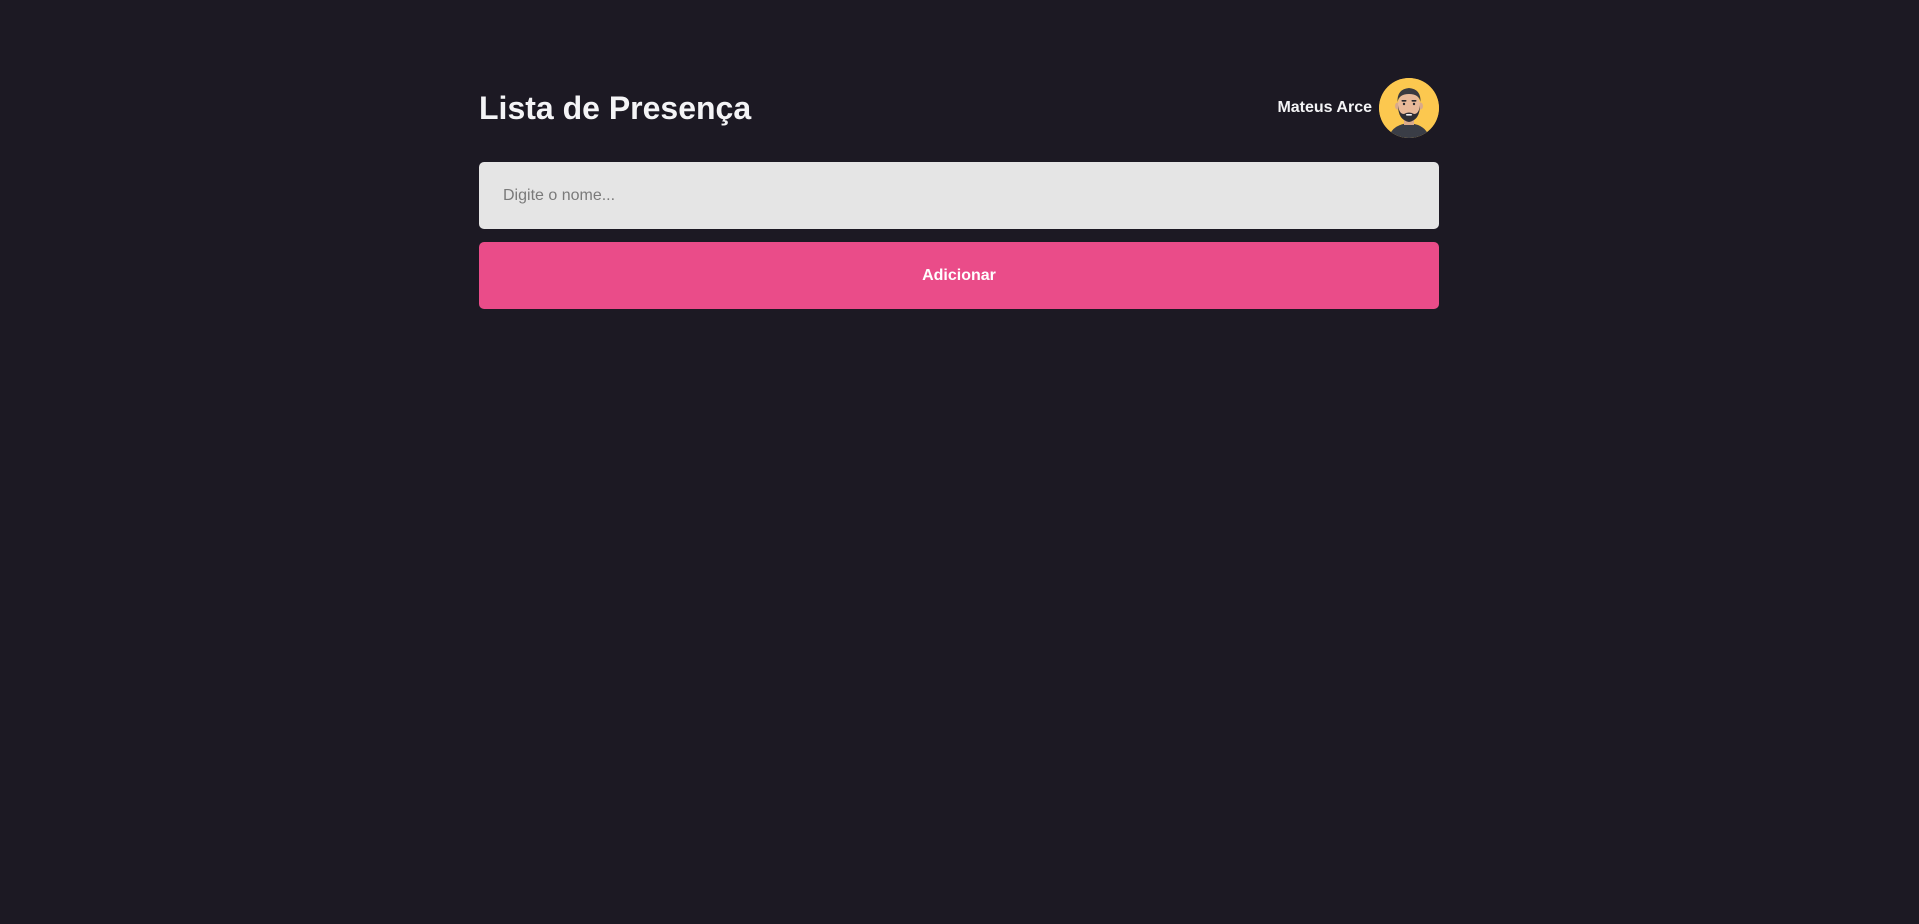 The image size is (1919, 924). What do you see at coordinates (959, 108) in the screenshot?
I see `header: Lista de Presença Mateus Arce` at bounding box center [959, 108].